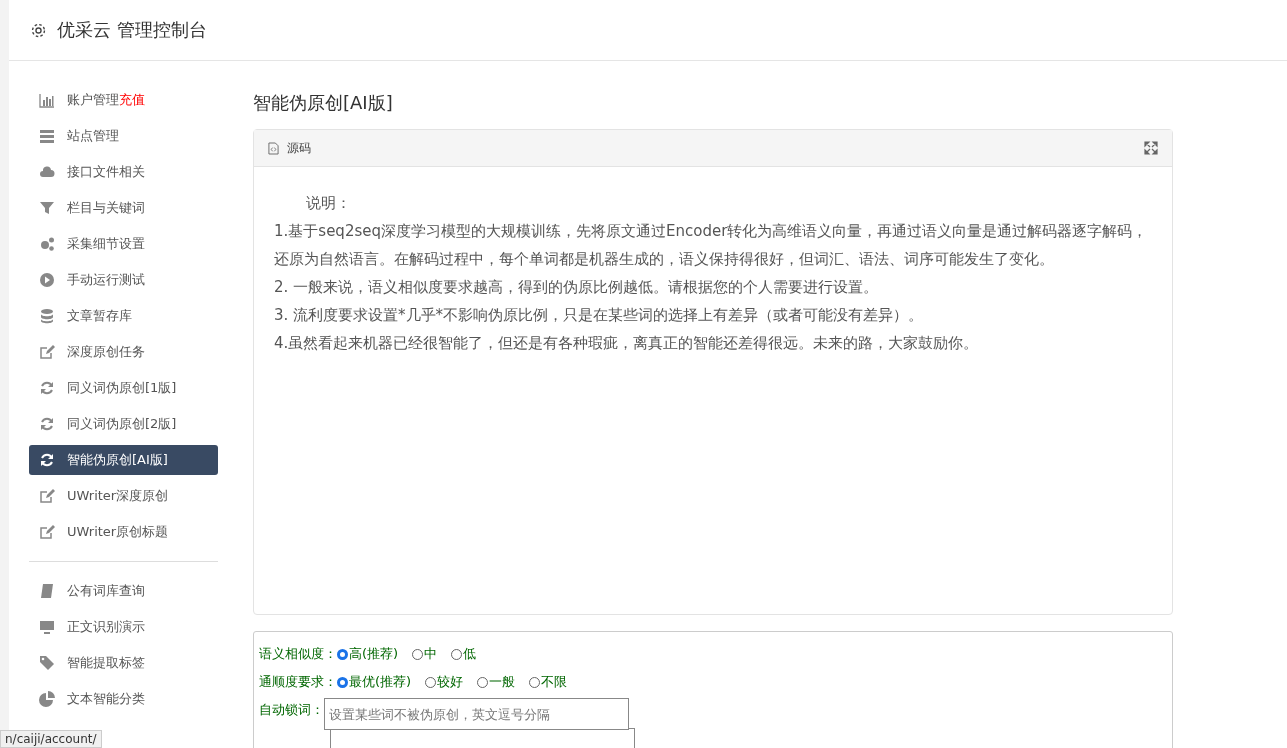 The height and width of the screenshot is (748, 1287). Describe the element at coordinates (123, 352) in the screenshot. I see `sidebar-item: 深度原创任务` at that location.